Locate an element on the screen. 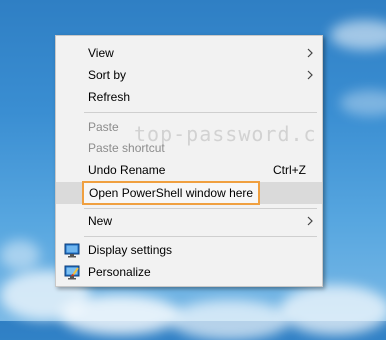 This screenshot has height=340, width=386. menu-item-open-powershell: Open PowerShell window here is located at coordinates (189, 193).